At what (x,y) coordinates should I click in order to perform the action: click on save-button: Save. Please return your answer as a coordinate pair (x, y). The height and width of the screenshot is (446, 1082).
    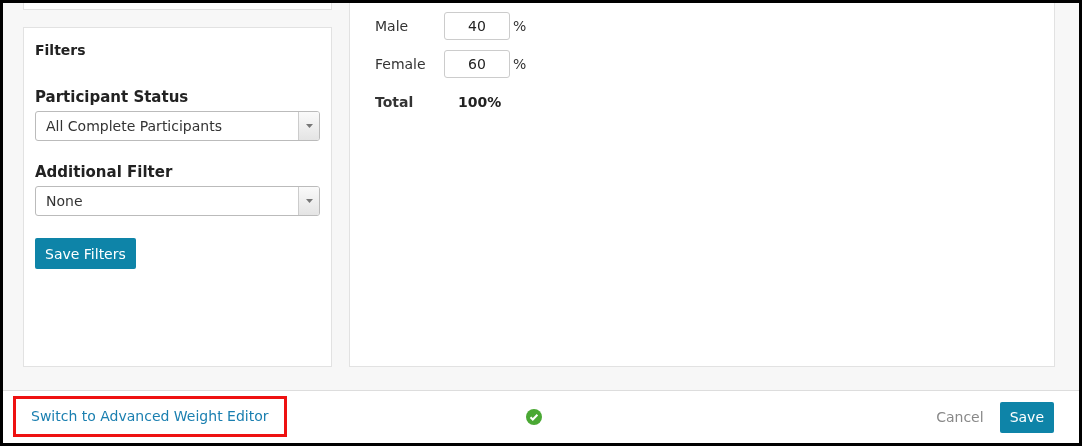
    Looking at the image, I should click on (1026, 417).